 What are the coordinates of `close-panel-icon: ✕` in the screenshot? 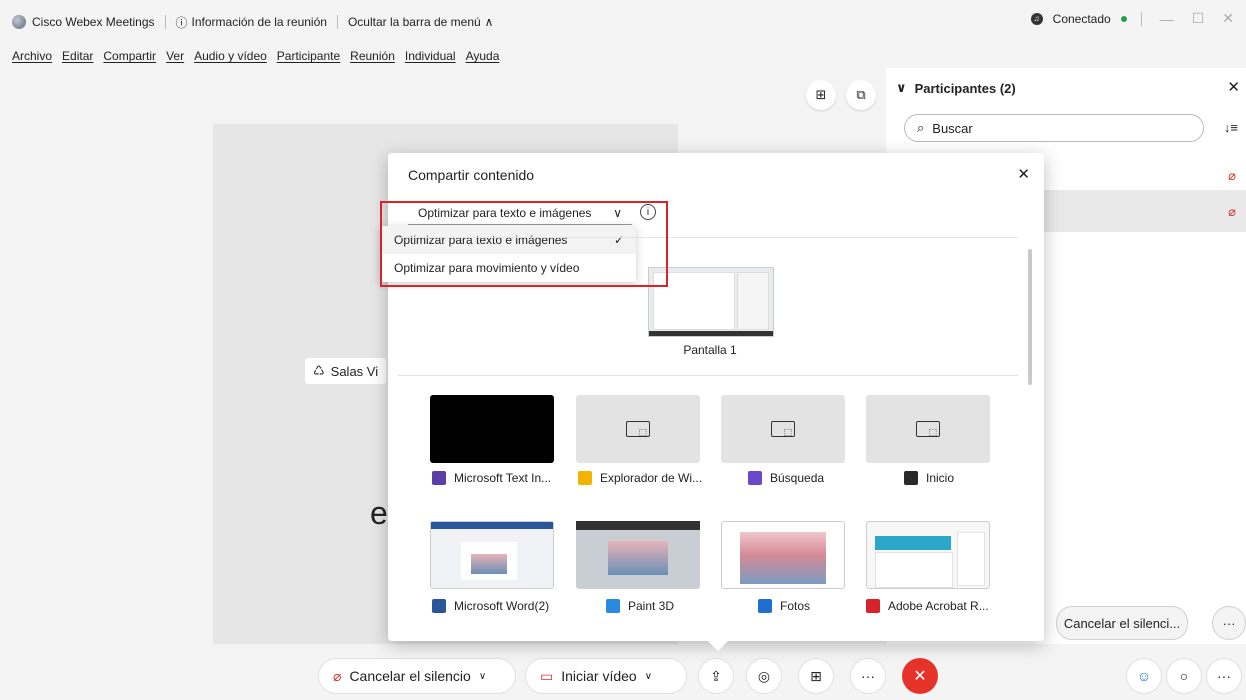 It's located at (1233, 87).